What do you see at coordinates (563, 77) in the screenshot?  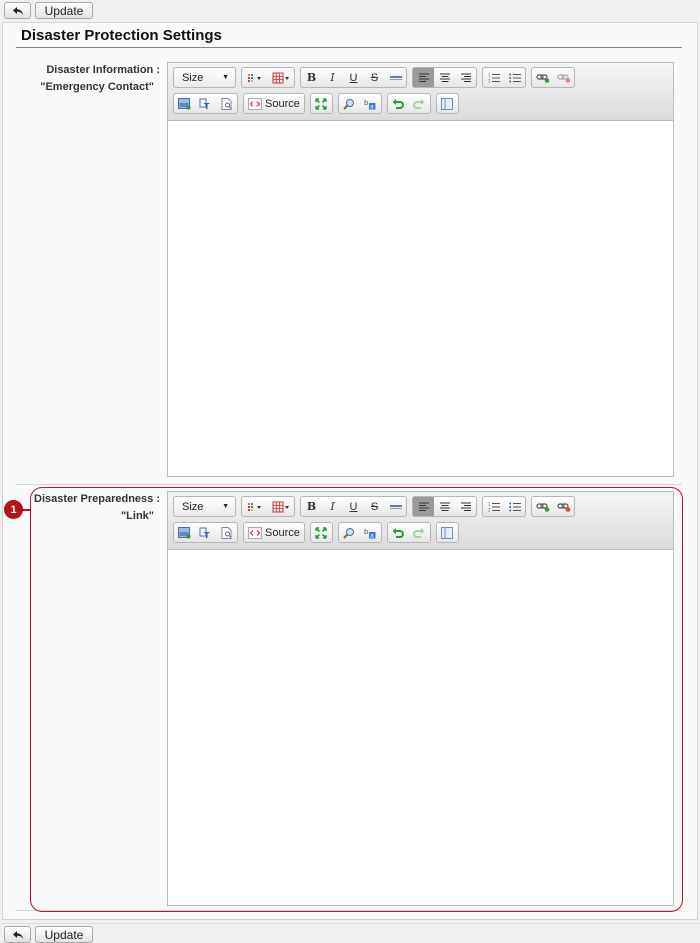 I see `unlink-icon` at bounding box center [563, 77].